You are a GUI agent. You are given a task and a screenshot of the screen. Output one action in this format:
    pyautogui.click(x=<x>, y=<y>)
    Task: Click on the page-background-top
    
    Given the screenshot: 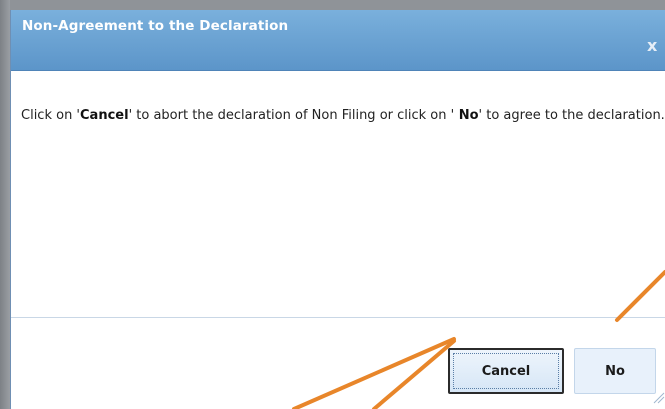 What is the action you would take?
    pyautogui.click(x=332, y=5)
    